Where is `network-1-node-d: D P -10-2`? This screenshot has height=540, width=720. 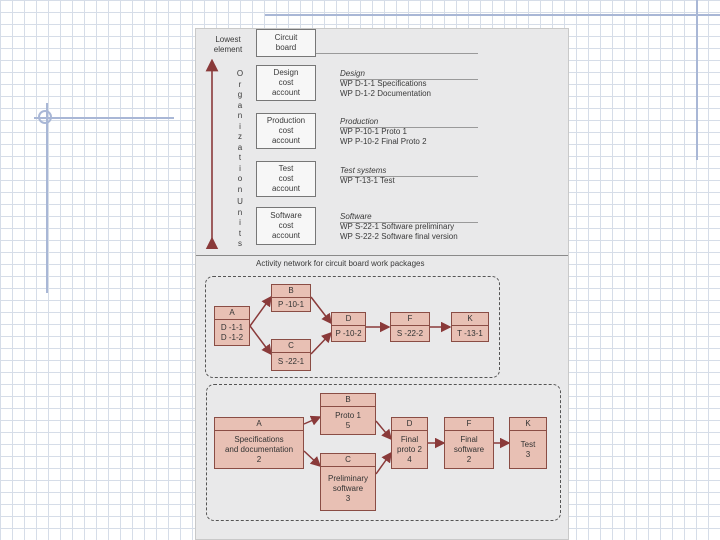 network-1-node-d: D P -10-2 is located at coordinates (348, 327).